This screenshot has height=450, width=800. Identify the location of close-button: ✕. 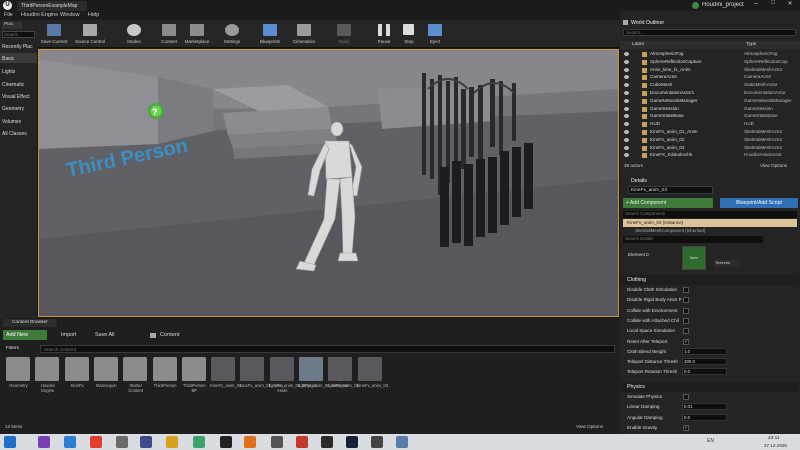
(790, 5).